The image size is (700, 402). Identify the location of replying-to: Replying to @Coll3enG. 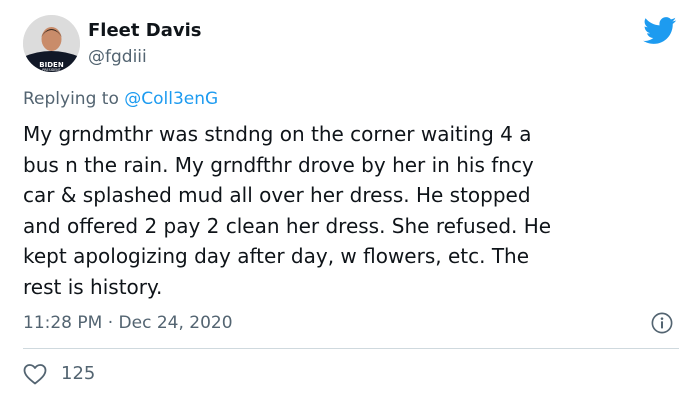
(120, 99).